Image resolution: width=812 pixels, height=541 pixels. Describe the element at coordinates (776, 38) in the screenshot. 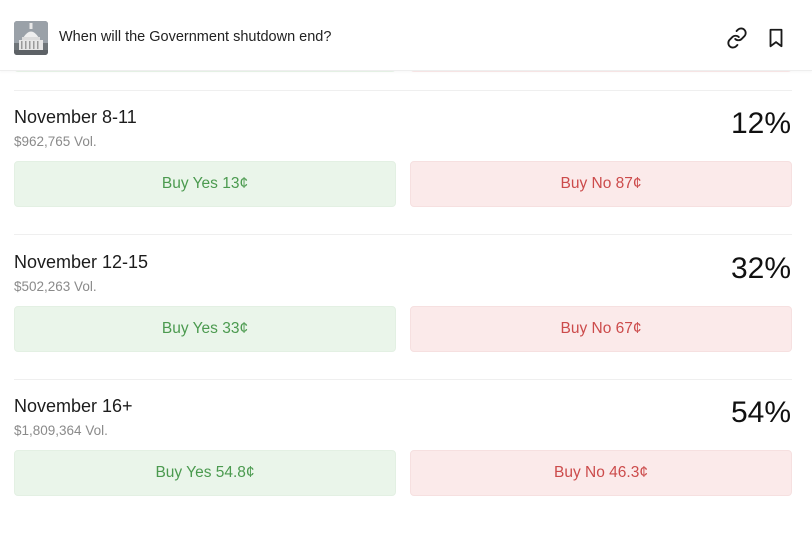

I see `bookmark-icon` at that location.